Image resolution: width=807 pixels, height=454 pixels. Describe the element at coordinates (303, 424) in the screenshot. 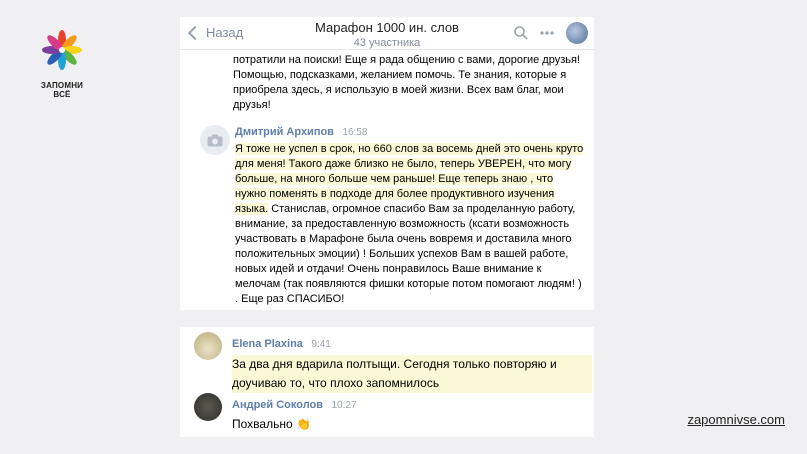

I see `clapping-hands-icon: 👏` at that location.